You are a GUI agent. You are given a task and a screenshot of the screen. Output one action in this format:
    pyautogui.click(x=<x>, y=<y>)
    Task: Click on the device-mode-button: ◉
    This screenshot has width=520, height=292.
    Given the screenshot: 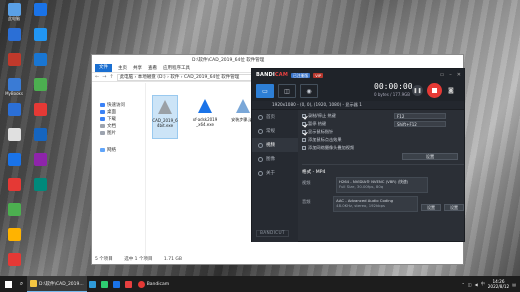 What is the action you would take?
    pyautogui.click(x=309, y=91)
    